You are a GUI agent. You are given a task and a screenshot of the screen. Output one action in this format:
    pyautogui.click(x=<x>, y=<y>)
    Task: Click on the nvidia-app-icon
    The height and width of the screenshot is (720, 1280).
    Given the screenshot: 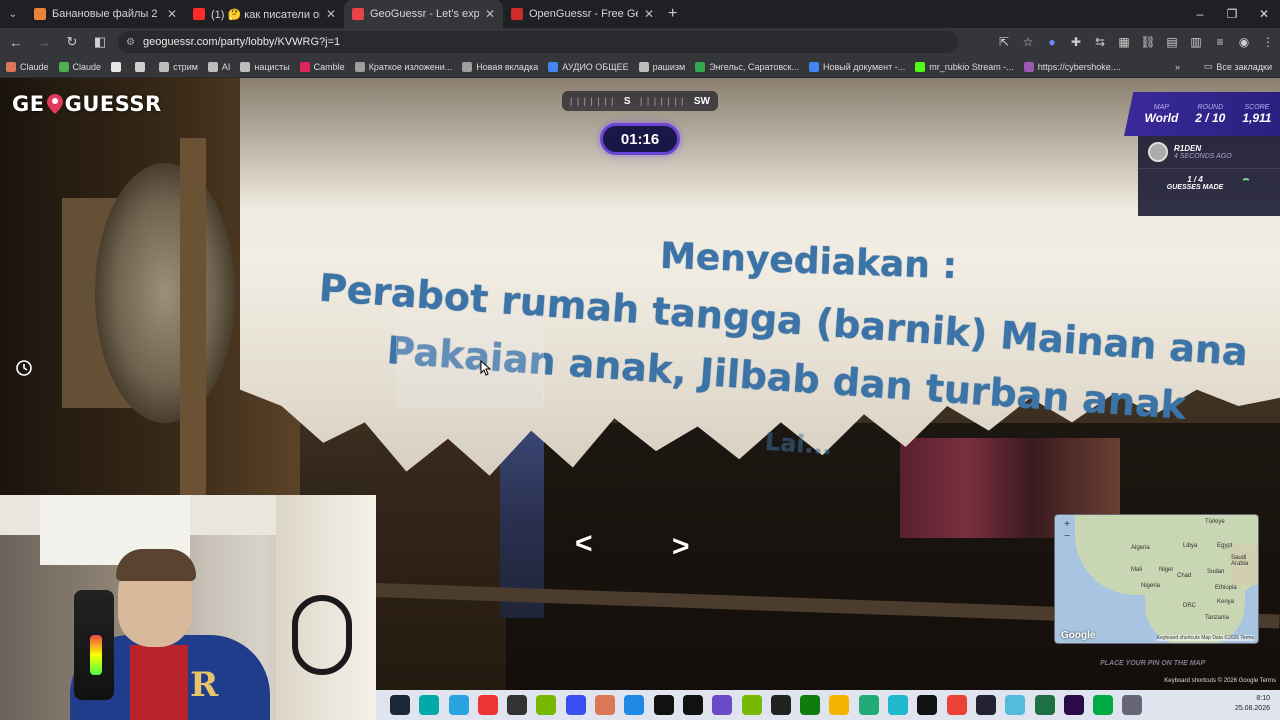 What is the action you would take?
    pyautogui.click(x=546, y=705)
    